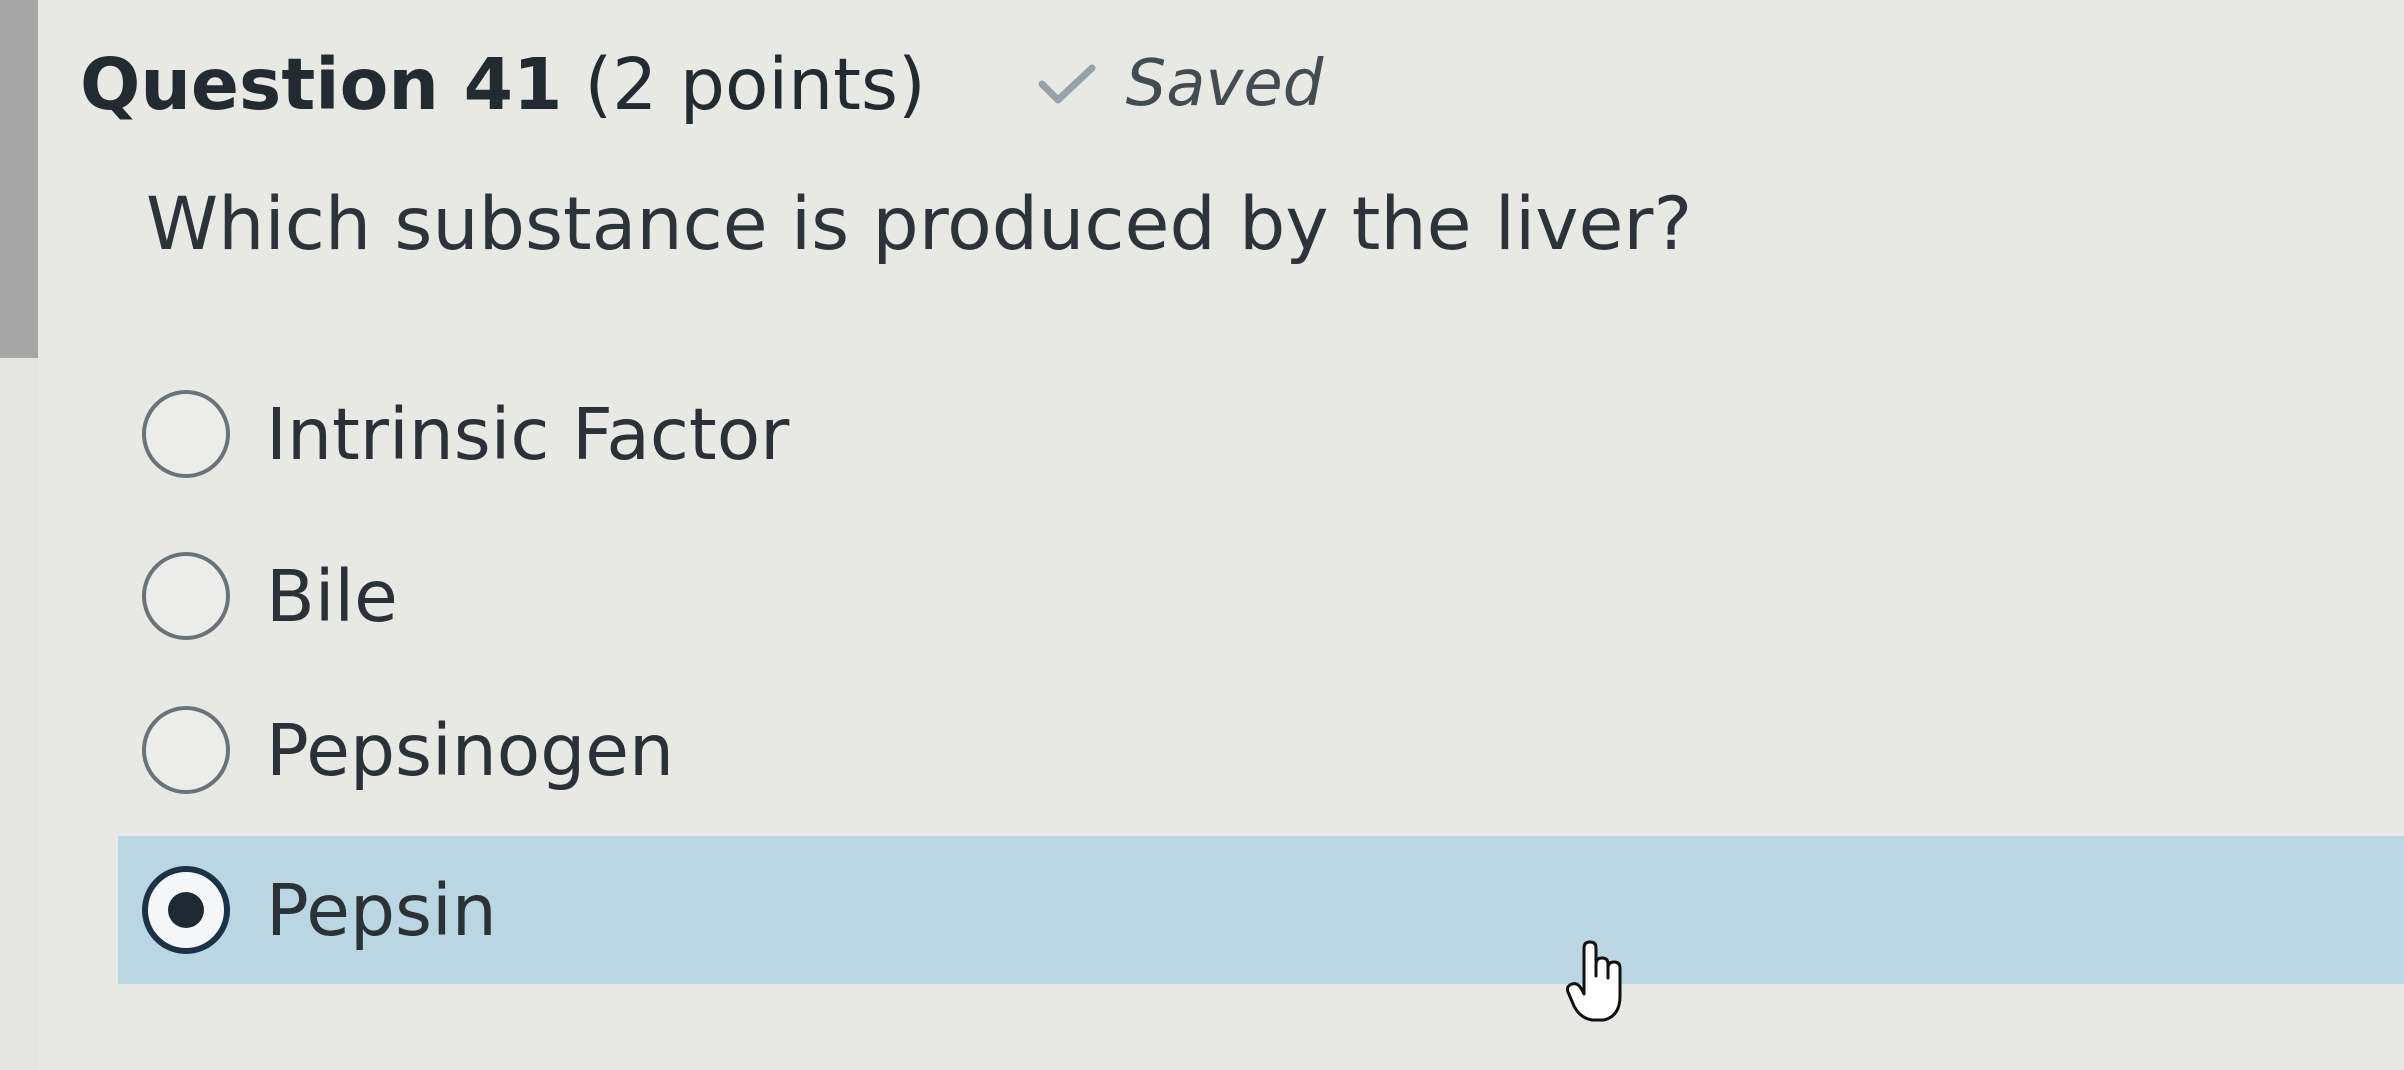 The width and height of the screenshot is (2404, 1070). What do you see at coordinates (381, 910) in the screenshot?
I see `option-label: Pepsin` at bounding box center [381, 910].